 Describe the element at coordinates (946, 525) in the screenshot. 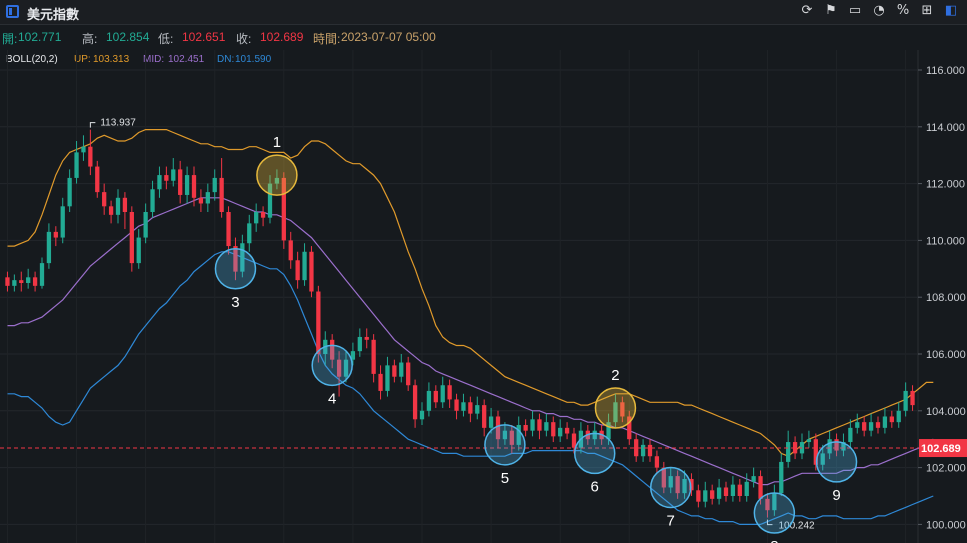

I see `y-tick-label: 100.000` at that location.